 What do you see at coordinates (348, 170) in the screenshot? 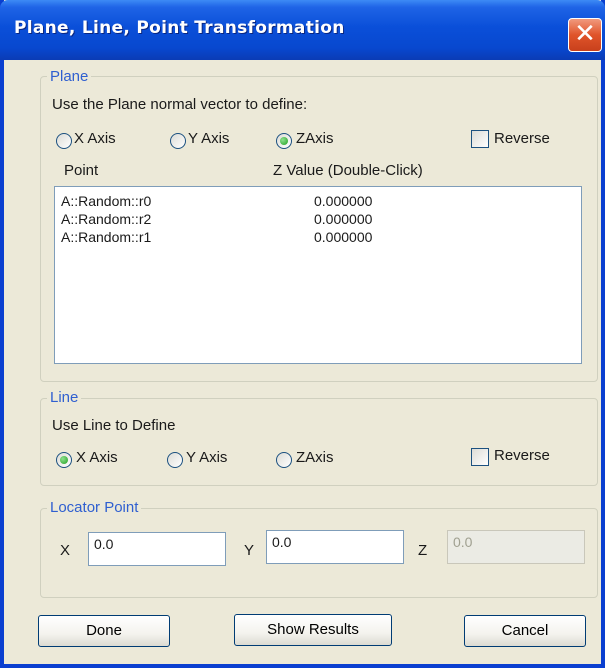
I see `column-header-z-value: Z Value (Double-Click)` at bounding box center [348, 170].